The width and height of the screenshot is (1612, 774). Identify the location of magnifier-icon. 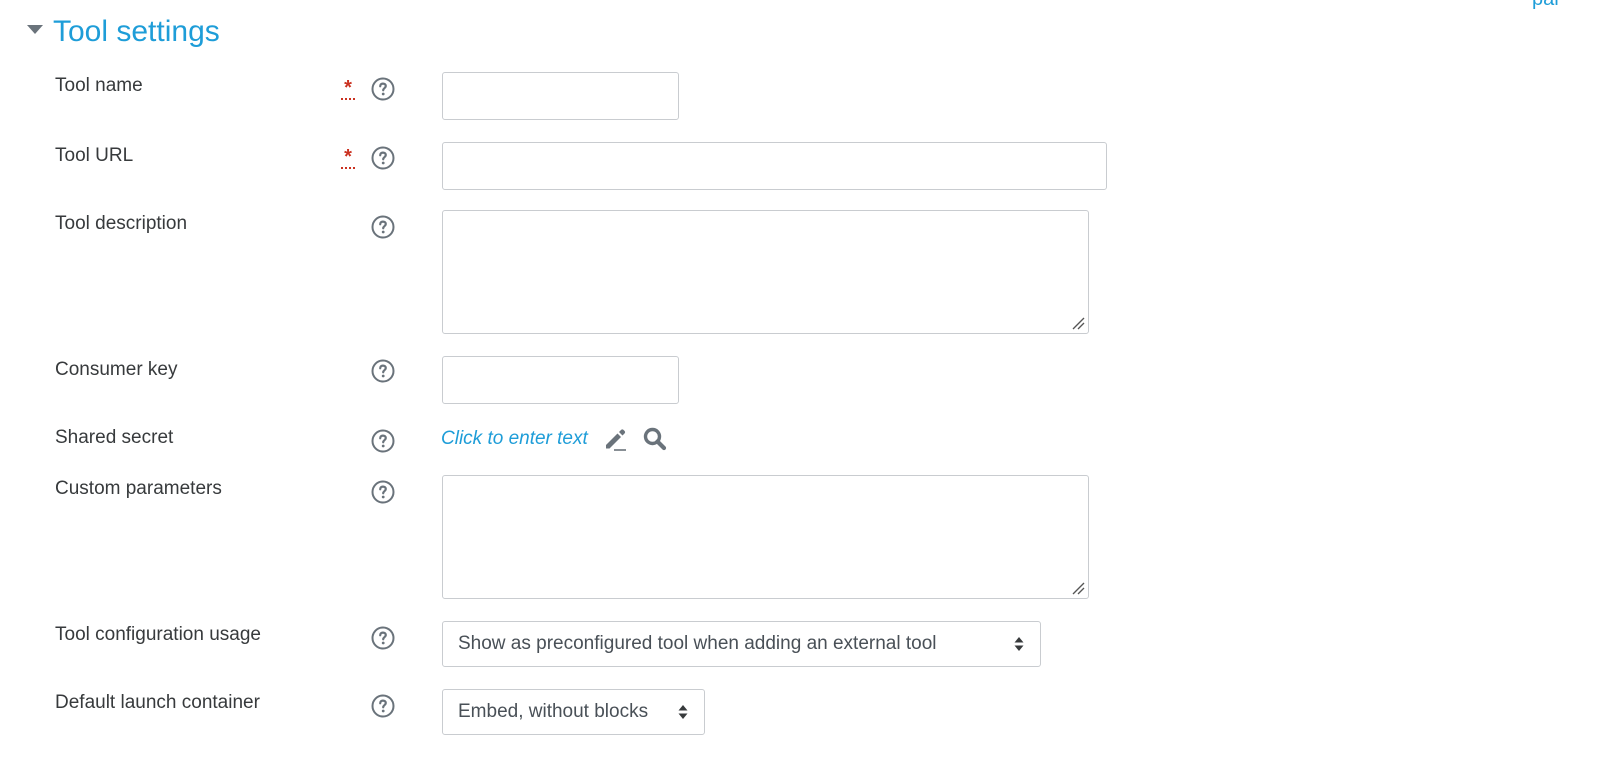
(655, 439).